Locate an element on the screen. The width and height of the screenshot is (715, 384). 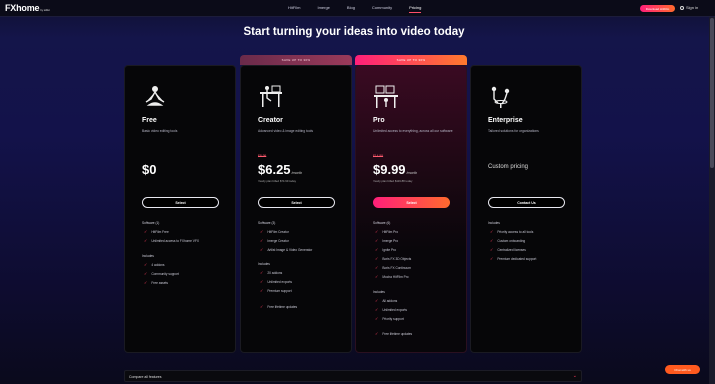
list-item: ✓ Premium support is located at coordinates (276, 290).